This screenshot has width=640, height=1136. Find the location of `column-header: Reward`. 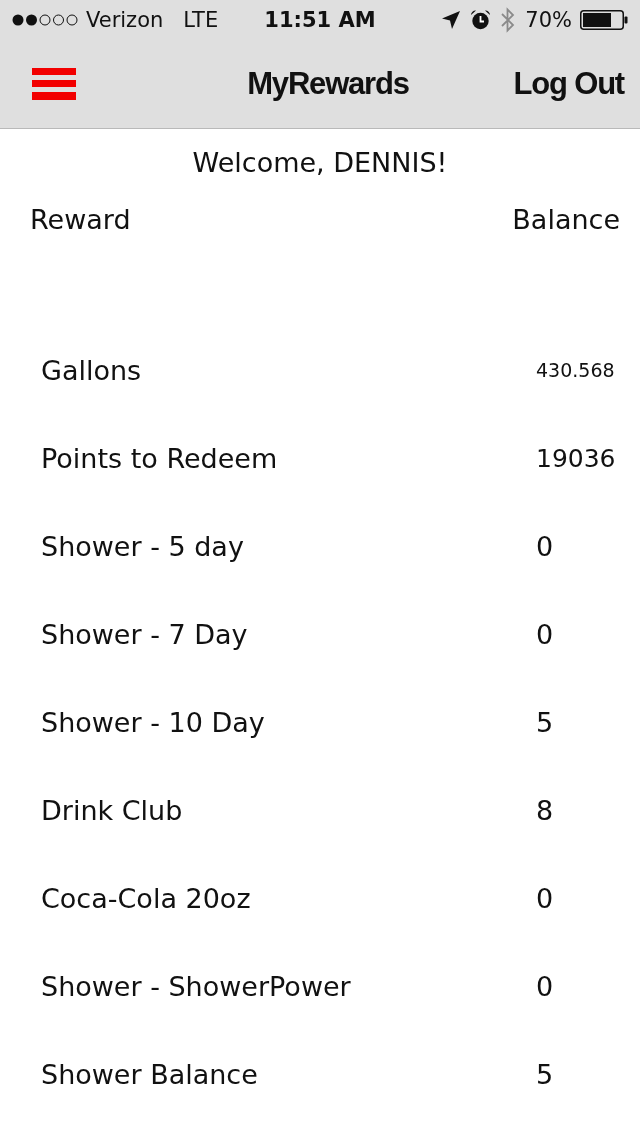

column-header: Reward is located at coordinates (80, 220).